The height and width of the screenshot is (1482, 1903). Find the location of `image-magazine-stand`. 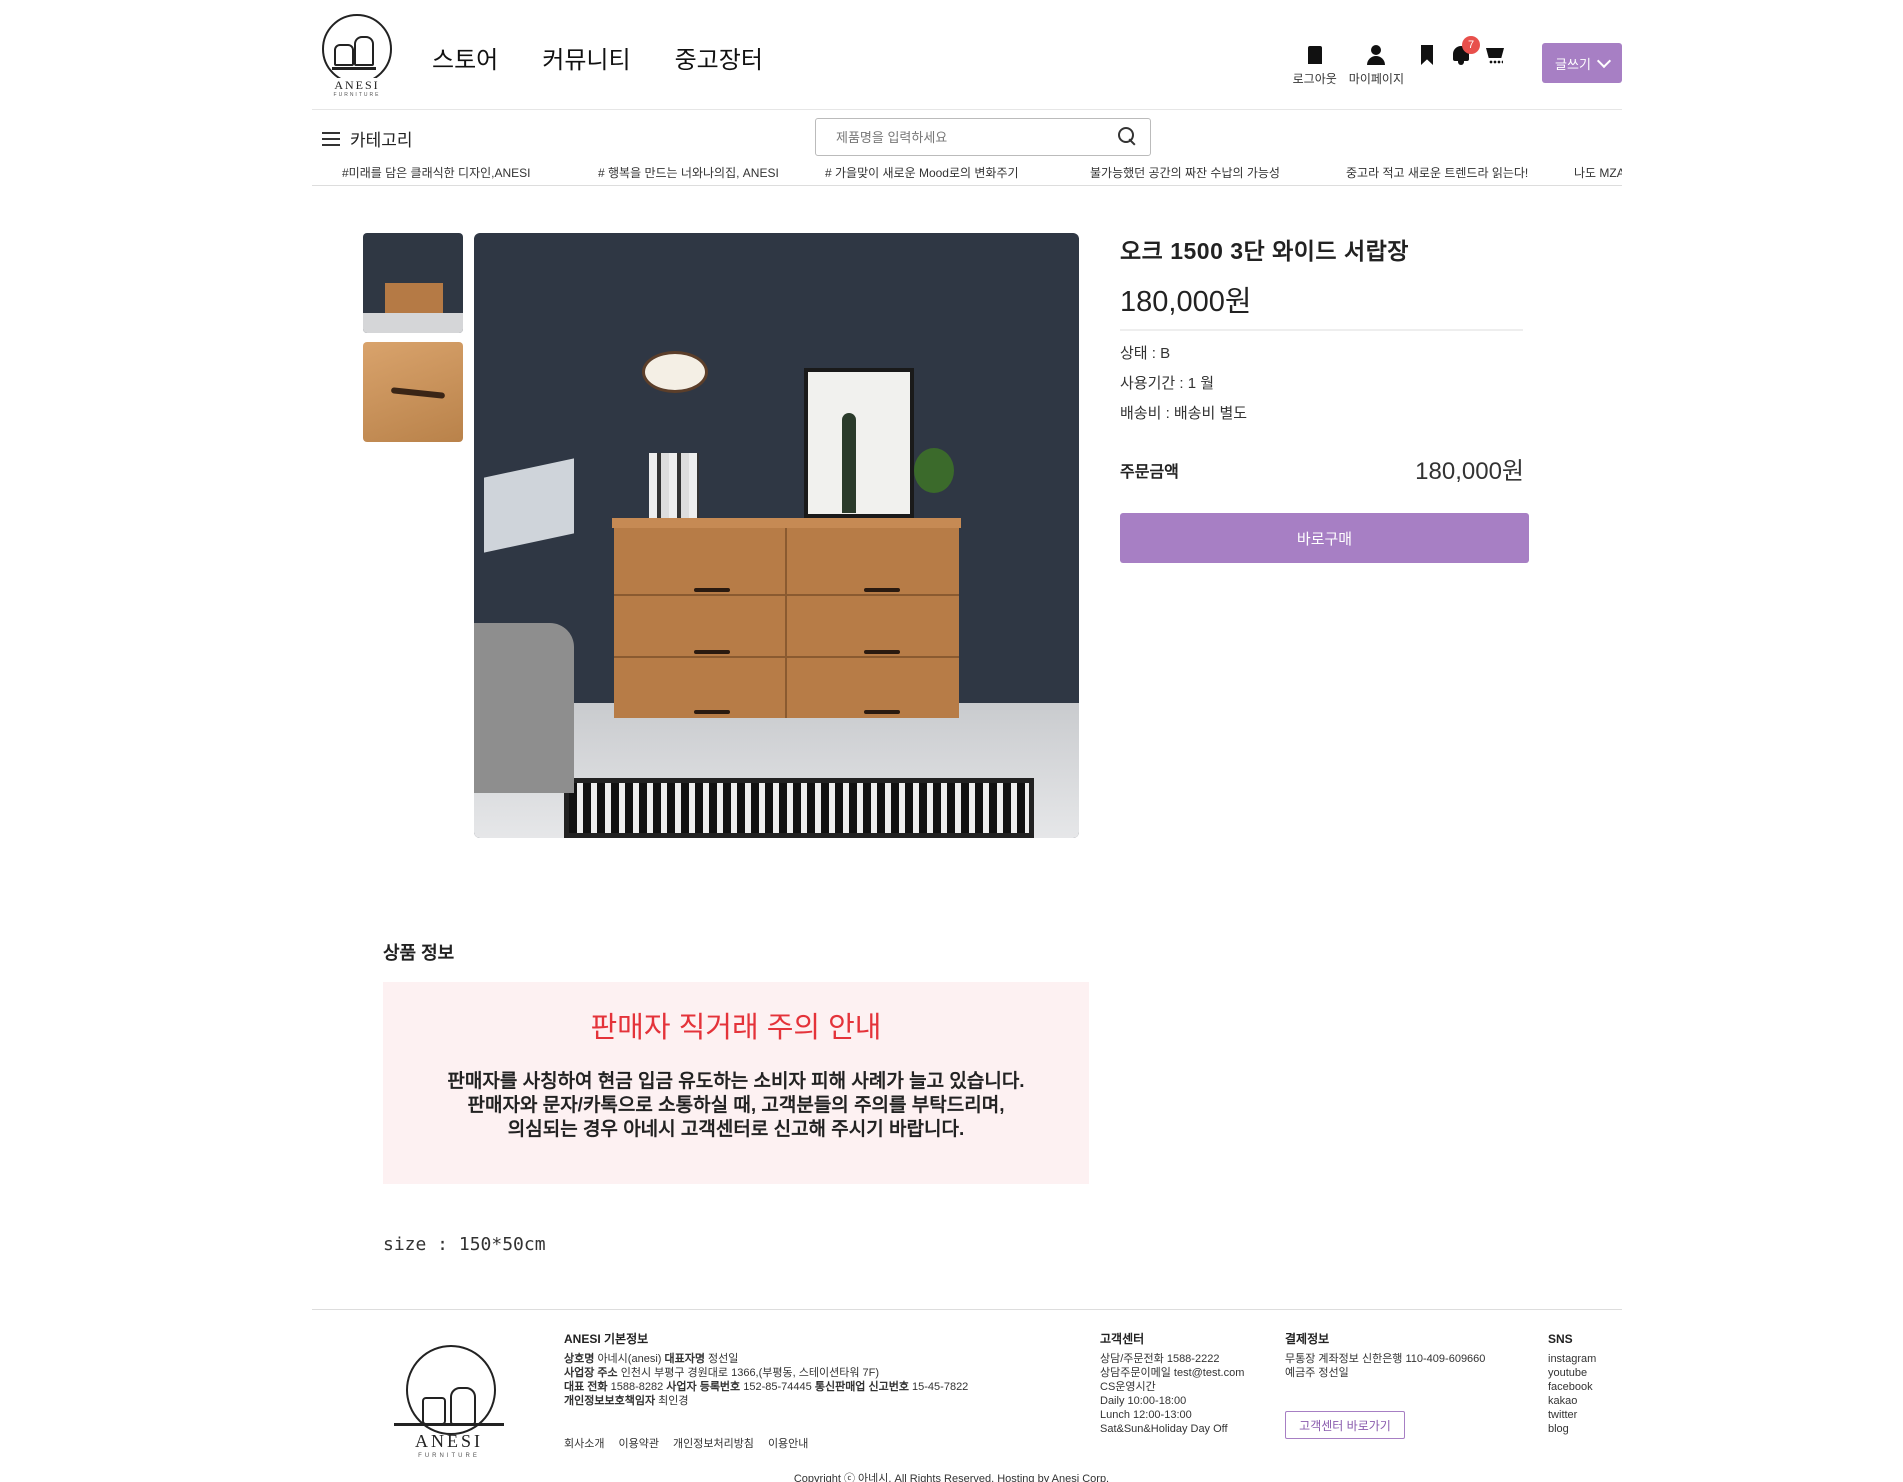

image-magazine-stand is located at coordinates (529, 505).